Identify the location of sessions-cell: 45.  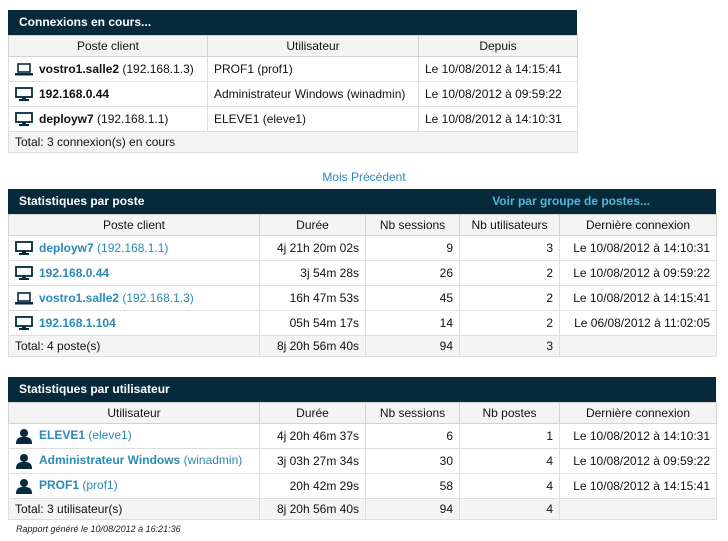
(412, 298).